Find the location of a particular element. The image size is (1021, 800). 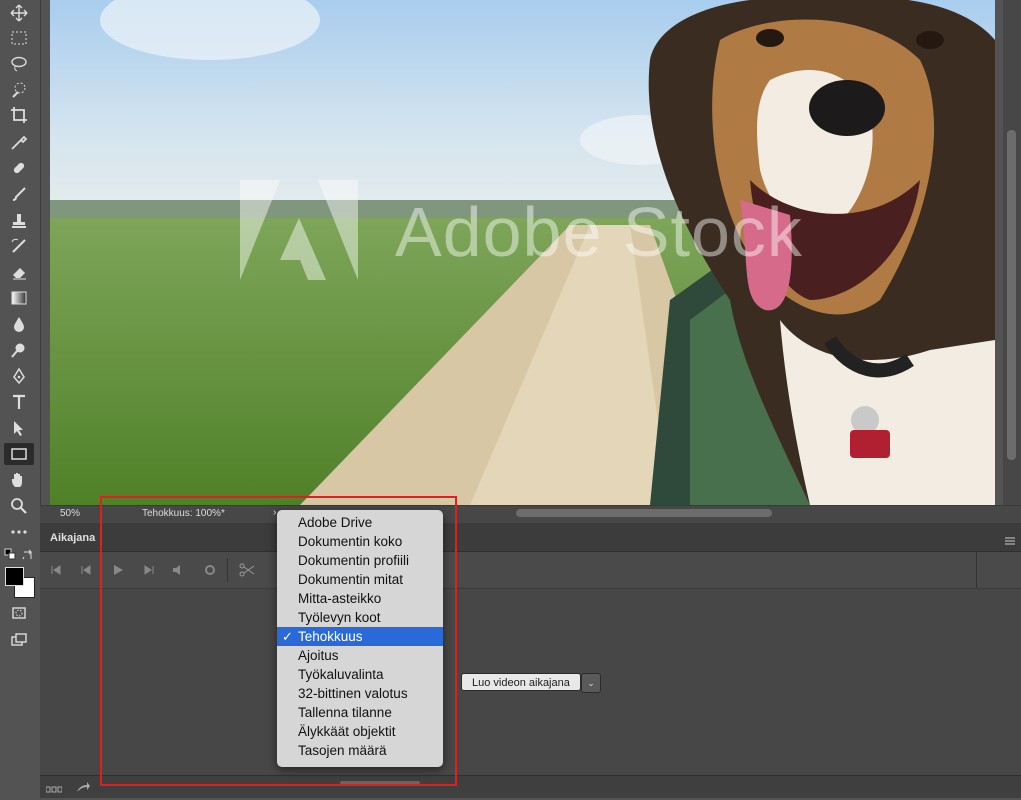

zoom-level: 50% is located at coordinates (70, 513).